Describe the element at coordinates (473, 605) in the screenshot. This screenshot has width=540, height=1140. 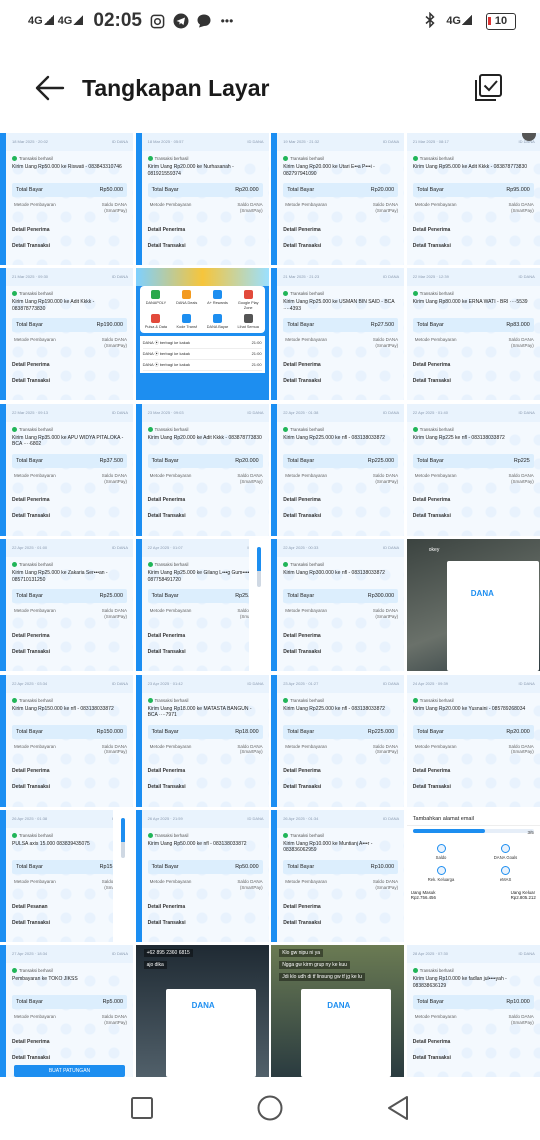
I see `photo-thumbnail: okey DANA` at that location.